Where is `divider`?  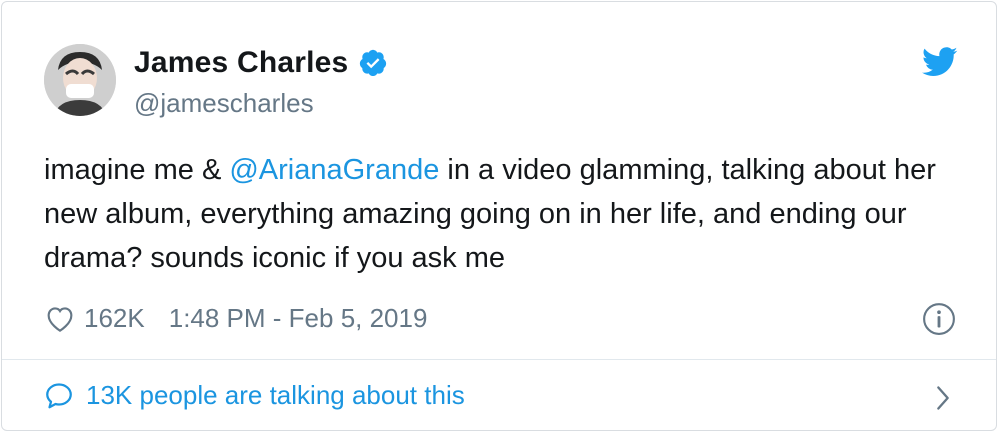 divider is located at coordinates (499, 359).